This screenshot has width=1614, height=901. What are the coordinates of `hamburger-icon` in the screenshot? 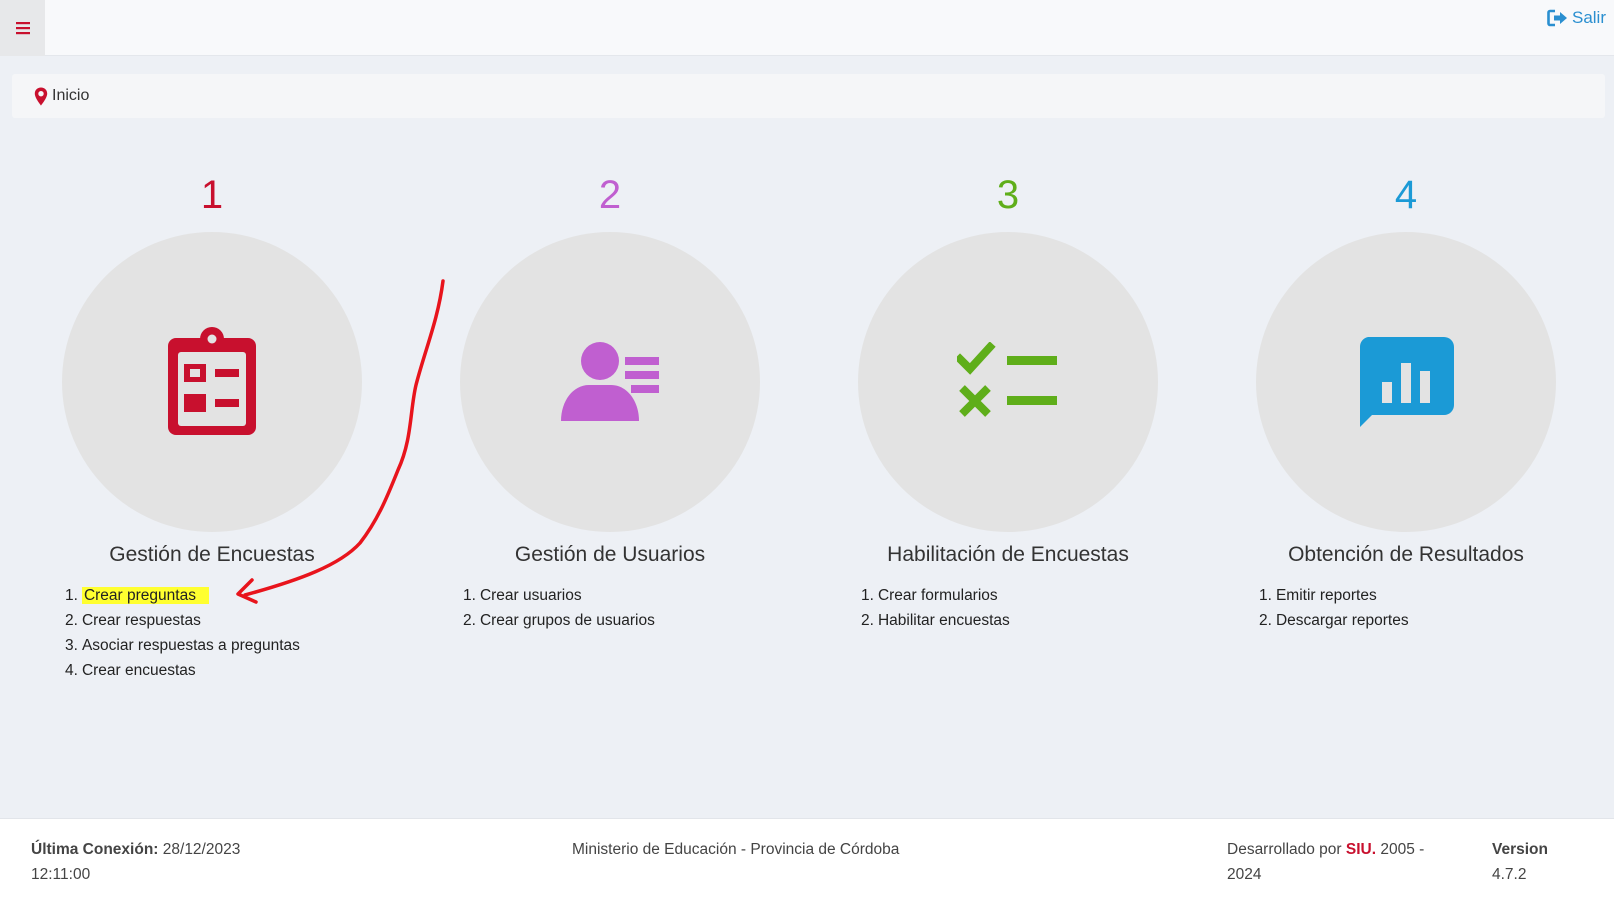 It's located at (22, 28).